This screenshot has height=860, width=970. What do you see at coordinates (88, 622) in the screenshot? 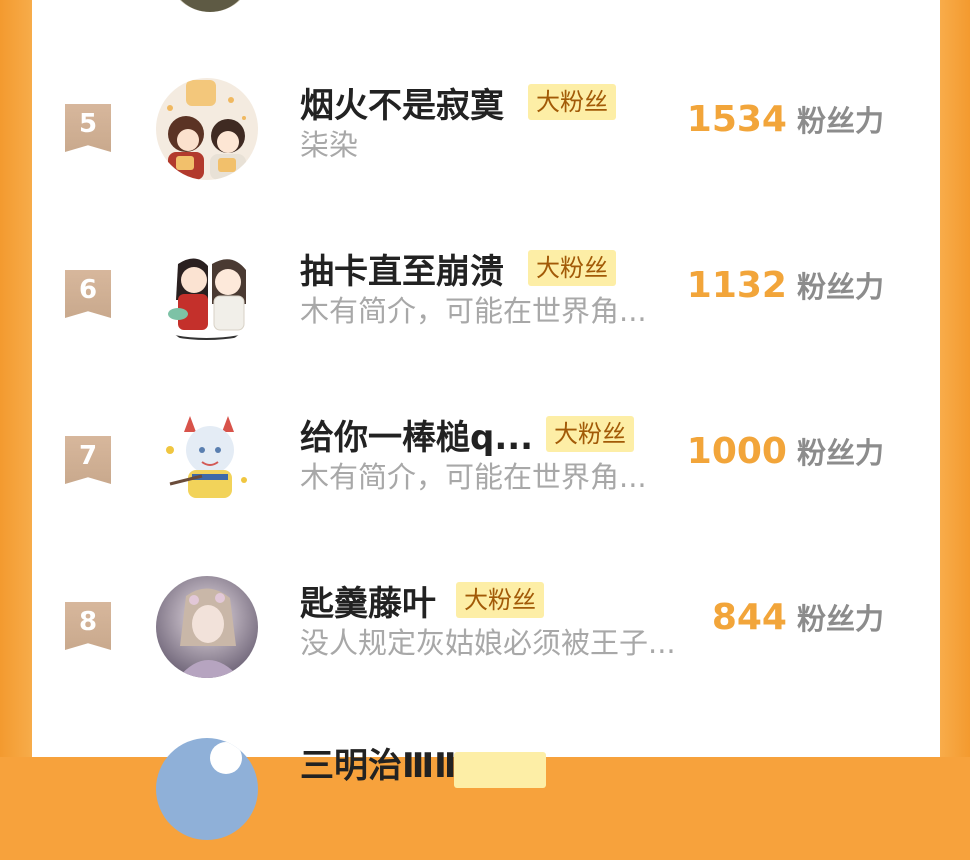
I see `rank-number: 8` at bounding box center [88, 622].